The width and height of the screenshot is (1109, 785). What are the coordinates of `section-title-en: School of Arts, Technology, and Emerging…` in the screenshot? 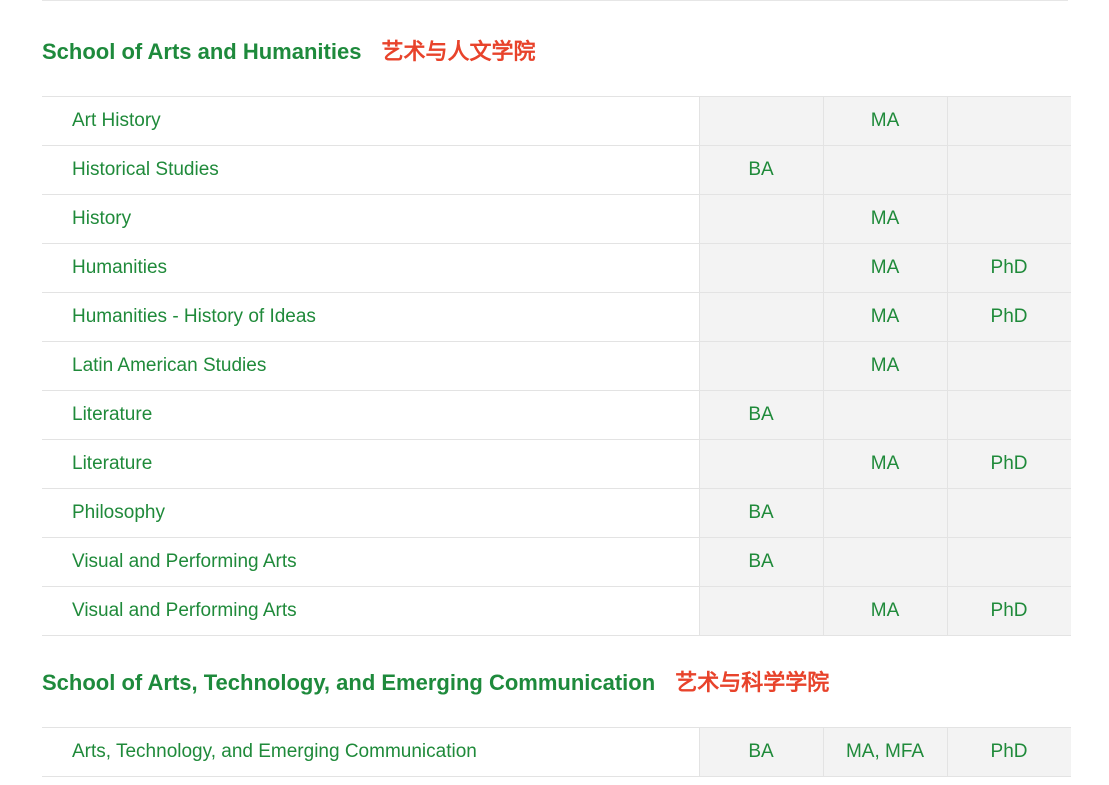 It's located at (349, 682).